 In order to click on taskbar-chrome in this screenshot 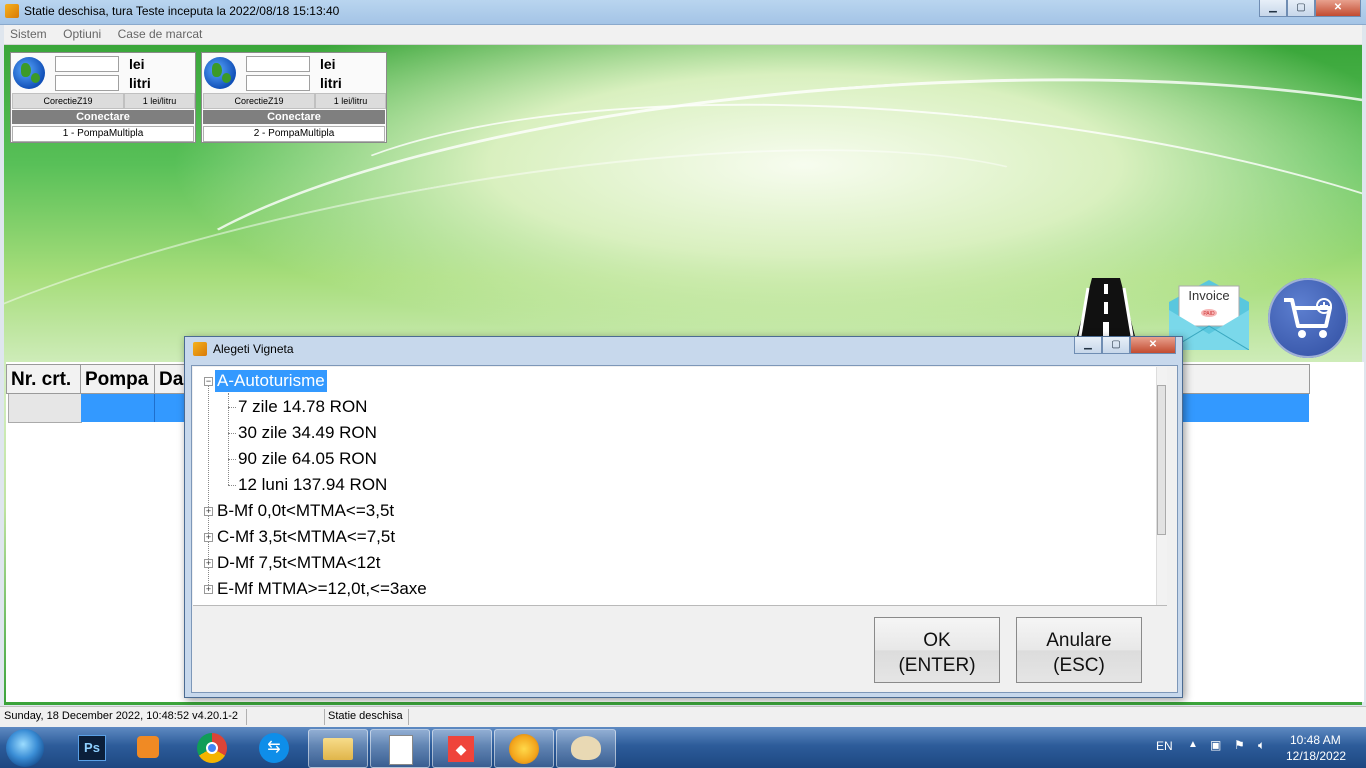, I will do `click(211, 747)`.